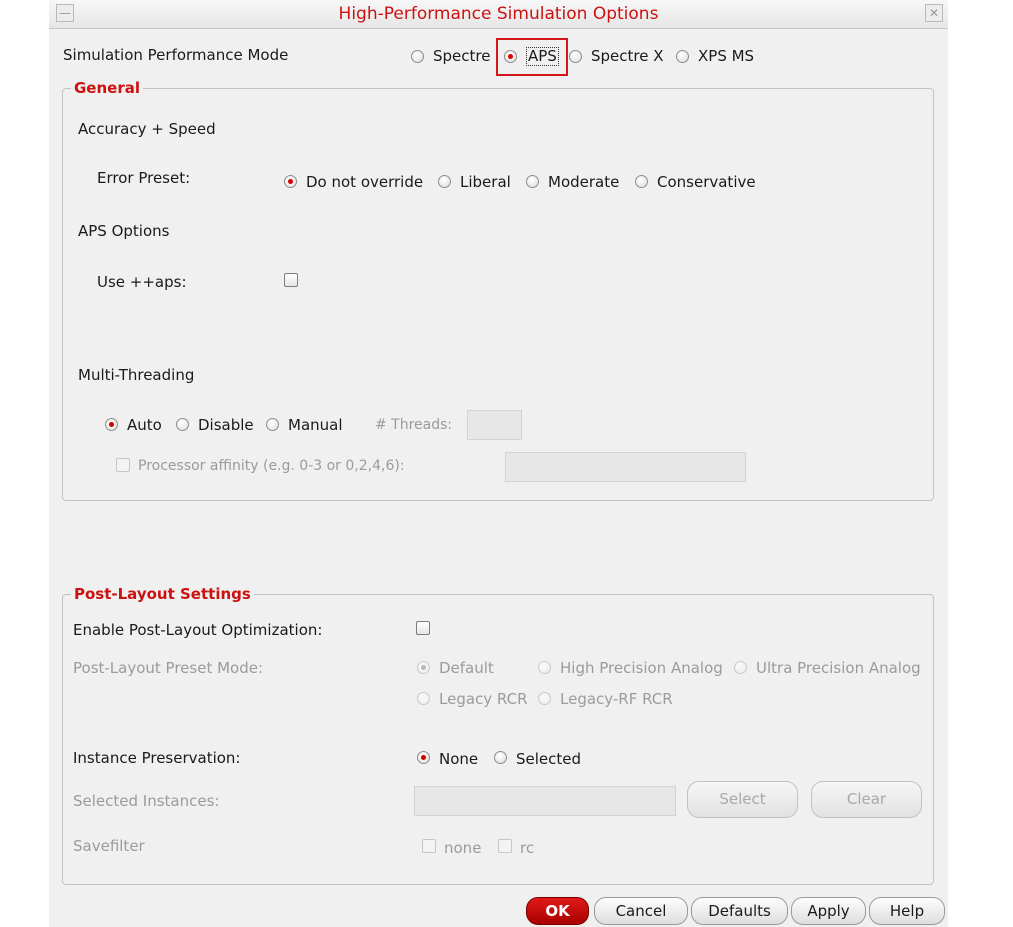  What do you see at coordinates (463, 848) in the screenshot?
I see `savefilter-none-label: none` at bounding box center [463, 848].